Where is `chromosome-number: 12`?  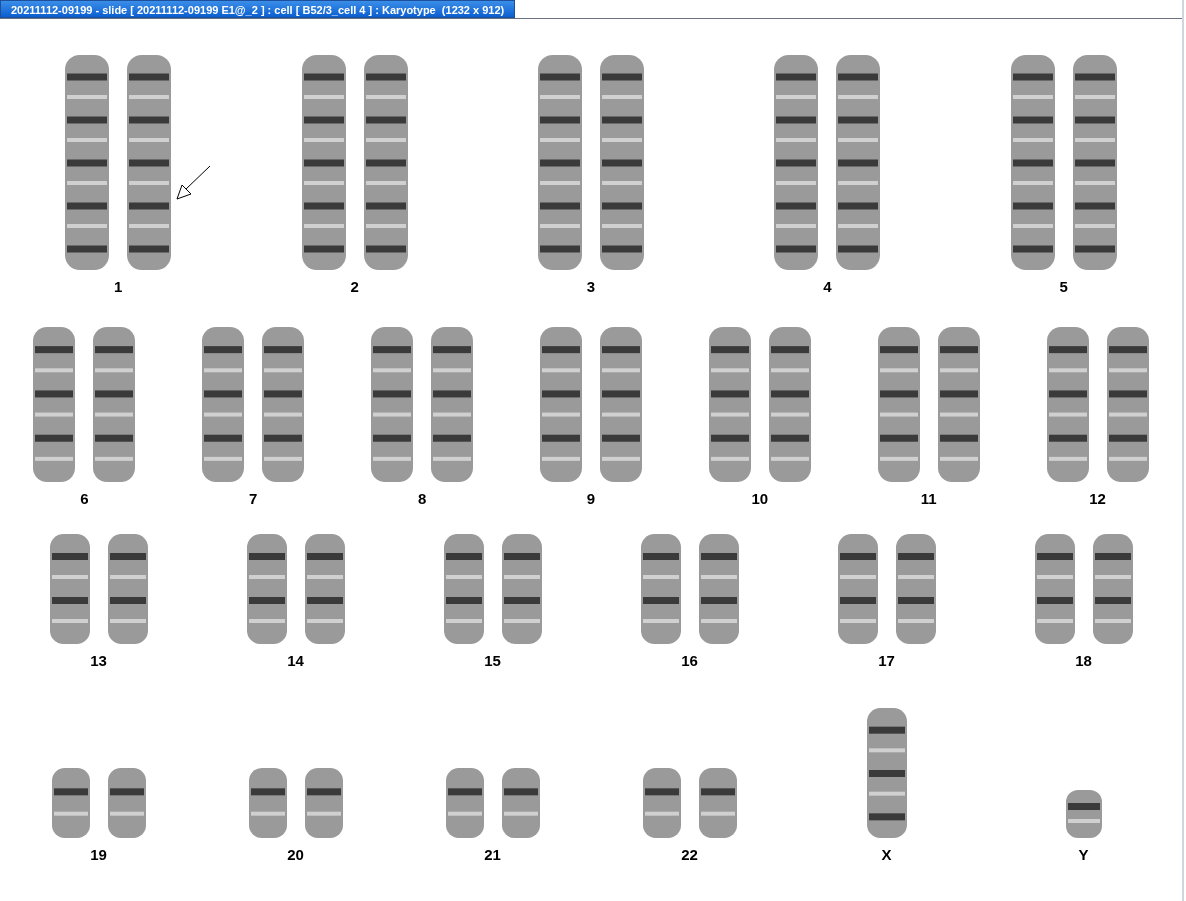
chromosome-number: 12 is located at coordinates (1097, 499).